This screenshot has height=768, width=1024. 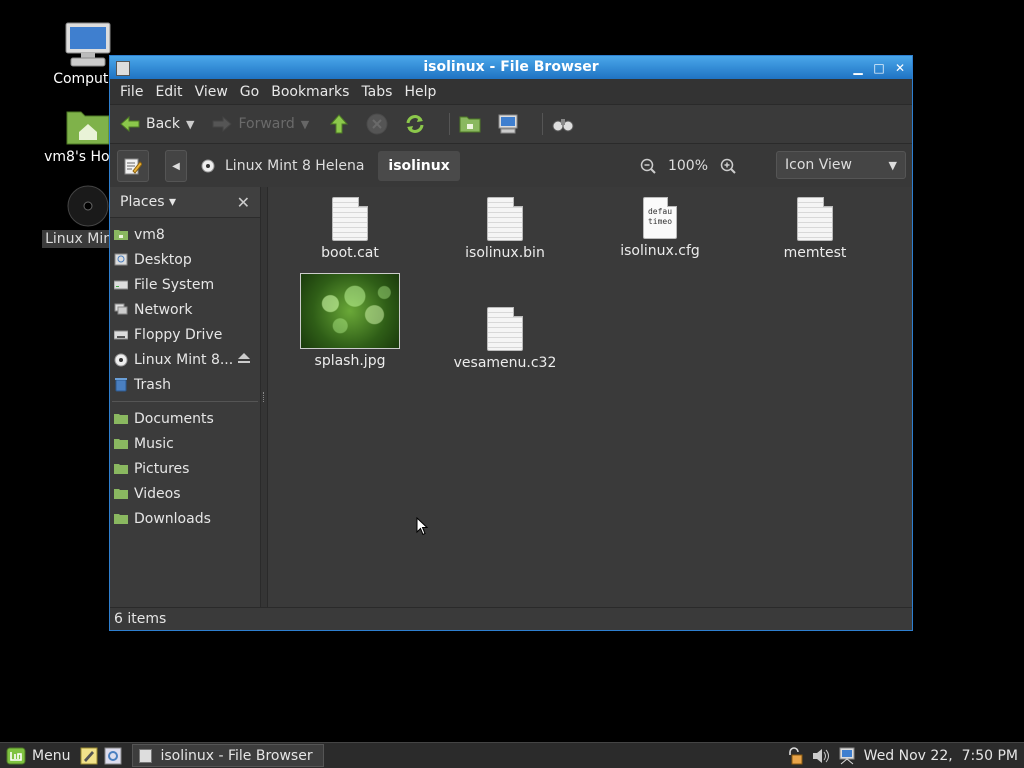 I want to click on sidebar-item-documents: Documents, so click(x=185, y=418).